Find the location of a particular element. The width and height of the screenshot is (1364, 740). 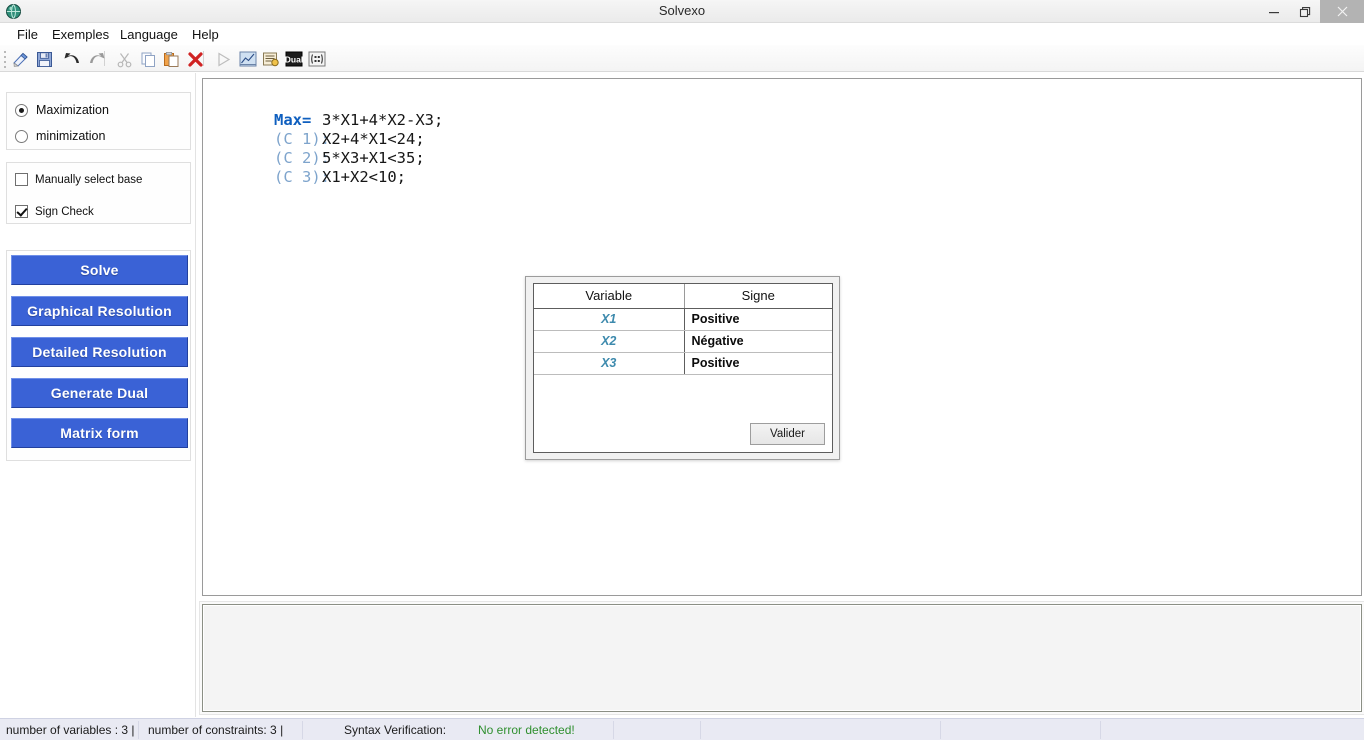

save-icon is located at coordinates (44, 59).